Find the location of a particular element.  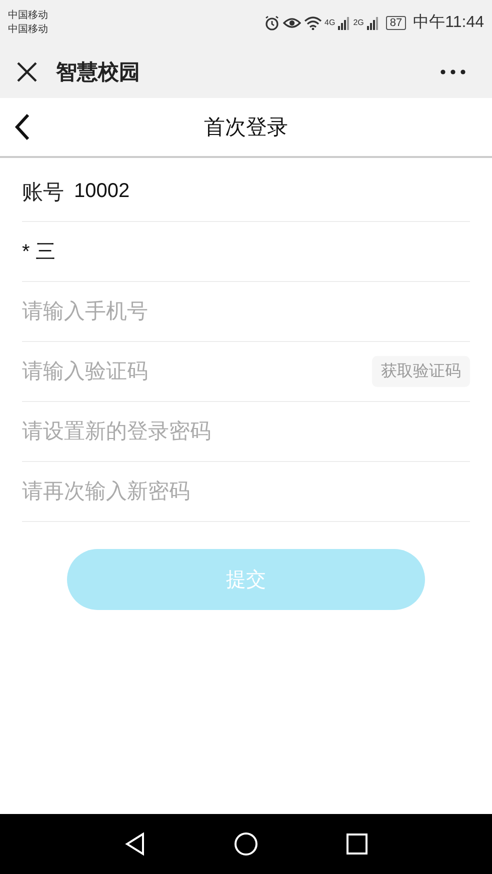

input-field: 请设置新的登录密码 is located at coordinates (246, 432).